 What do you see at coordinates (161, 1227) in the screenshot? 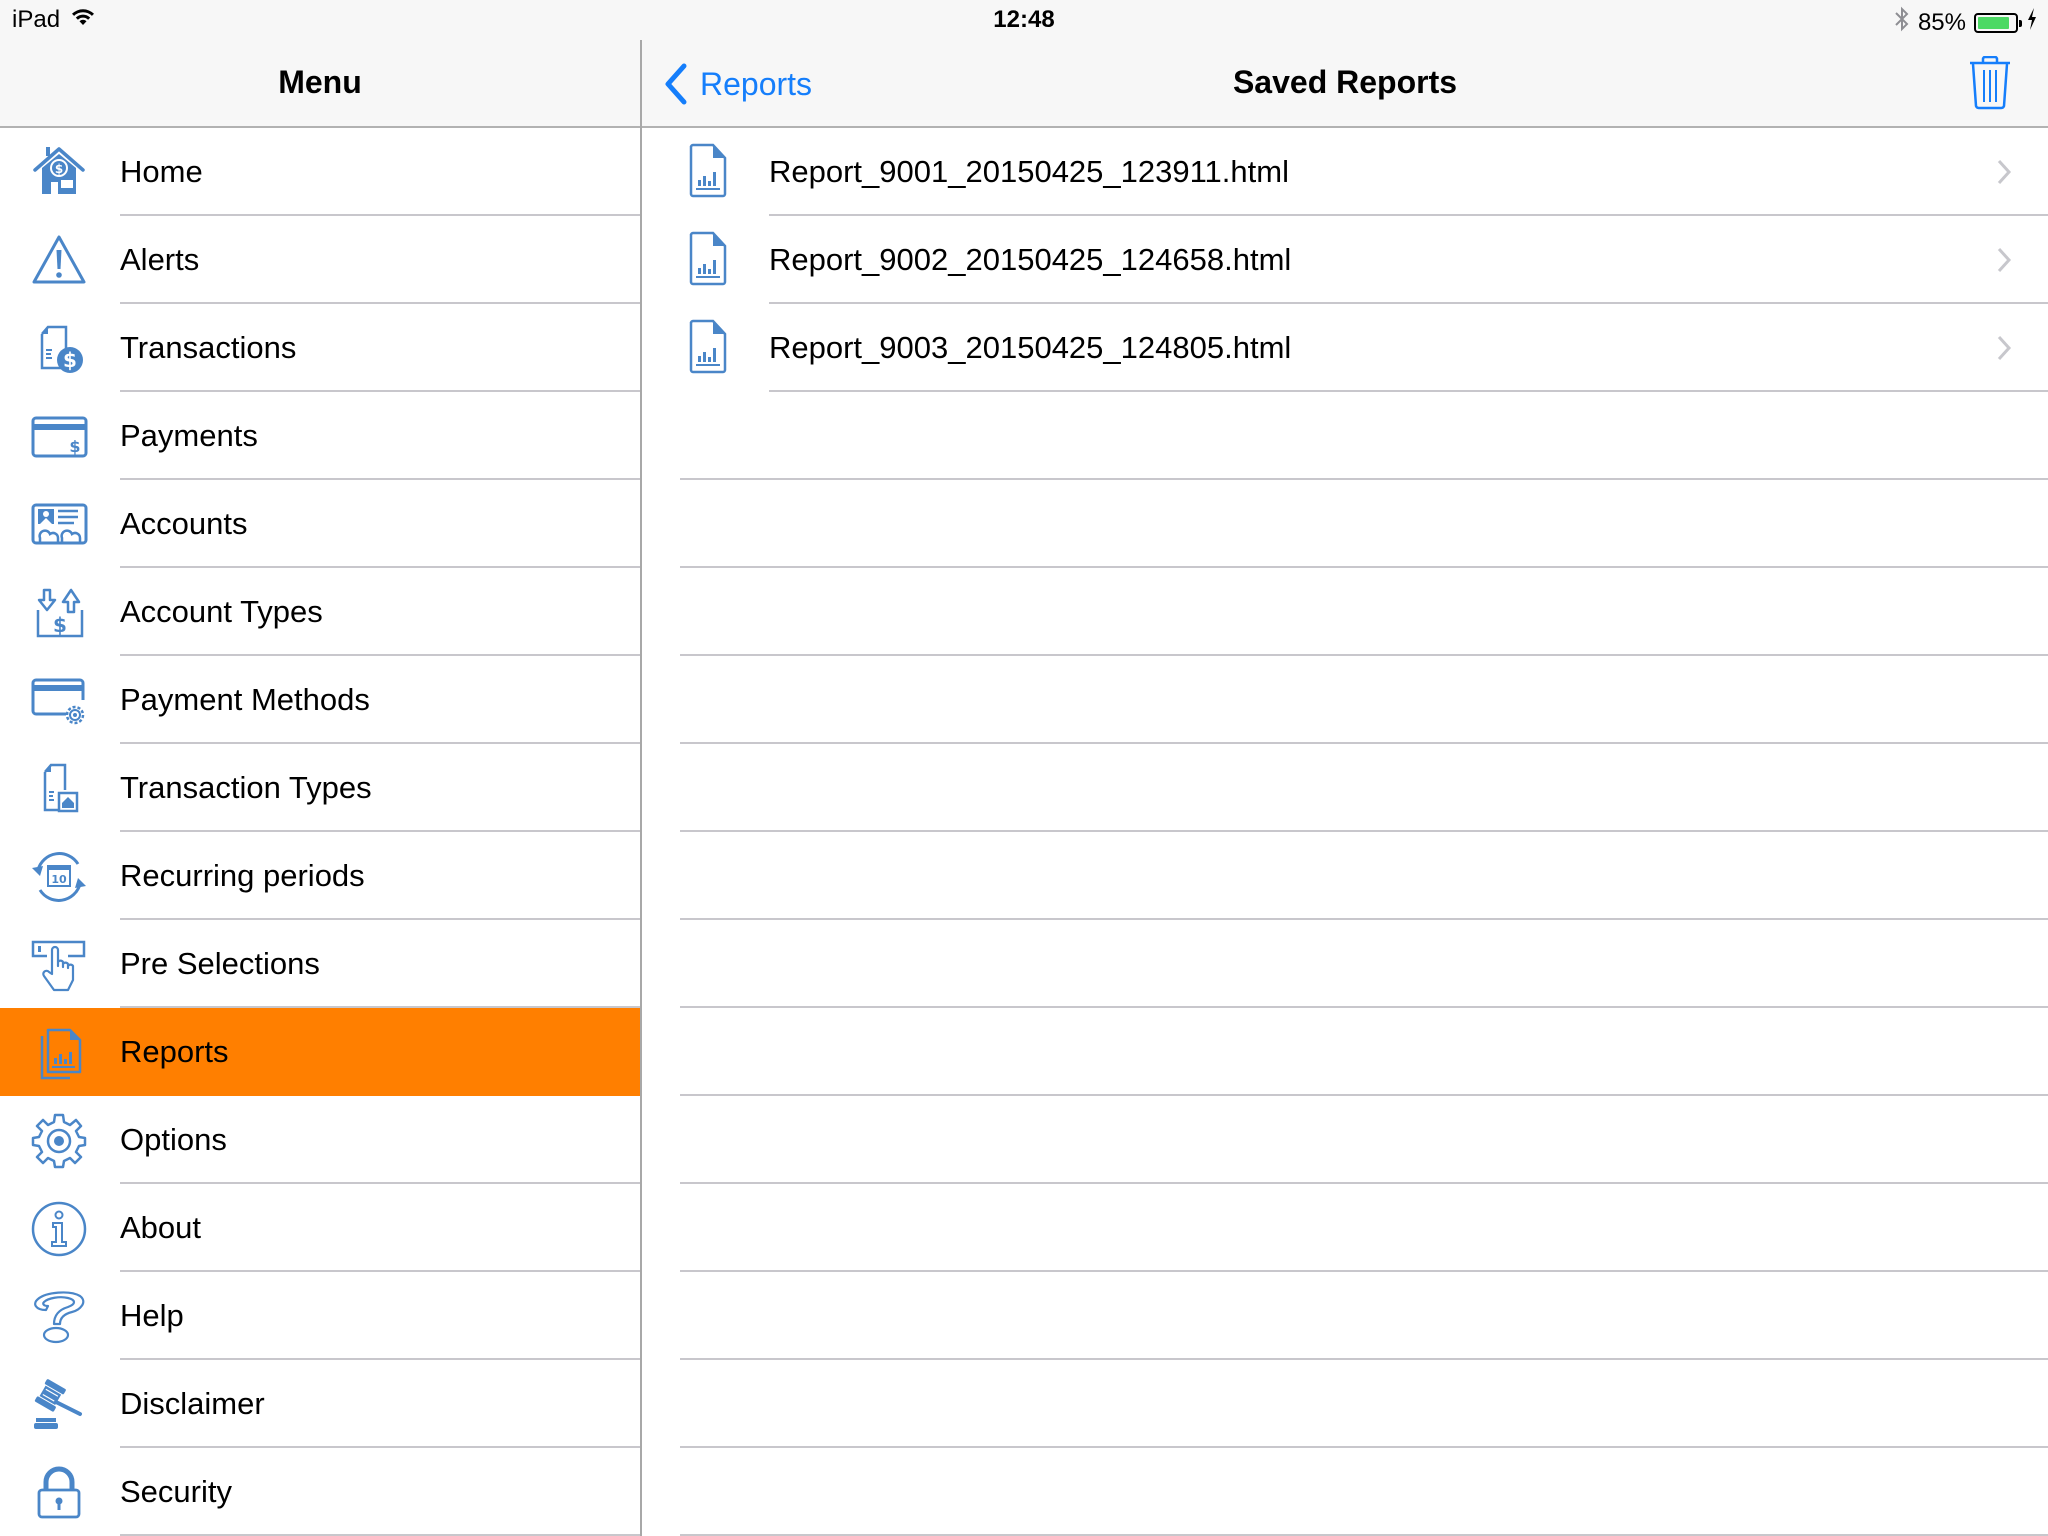
I see `menu-item-label: About` at bounding box center [161, 1227].